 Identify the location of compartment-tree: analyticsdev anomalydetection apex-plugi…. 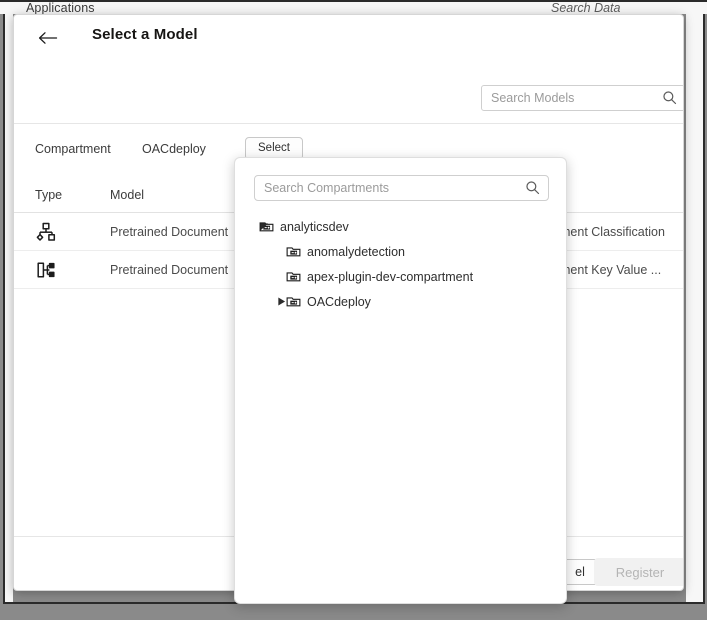
(400, 264).